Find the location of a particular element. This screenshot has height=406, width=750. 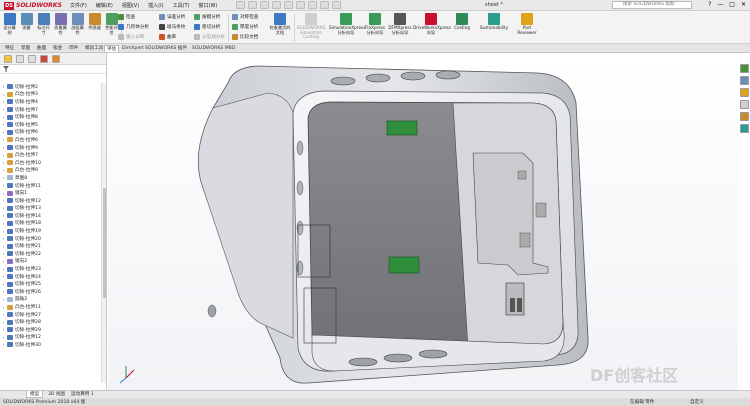

minimize-icon: — is located at coordinates (720, 4).